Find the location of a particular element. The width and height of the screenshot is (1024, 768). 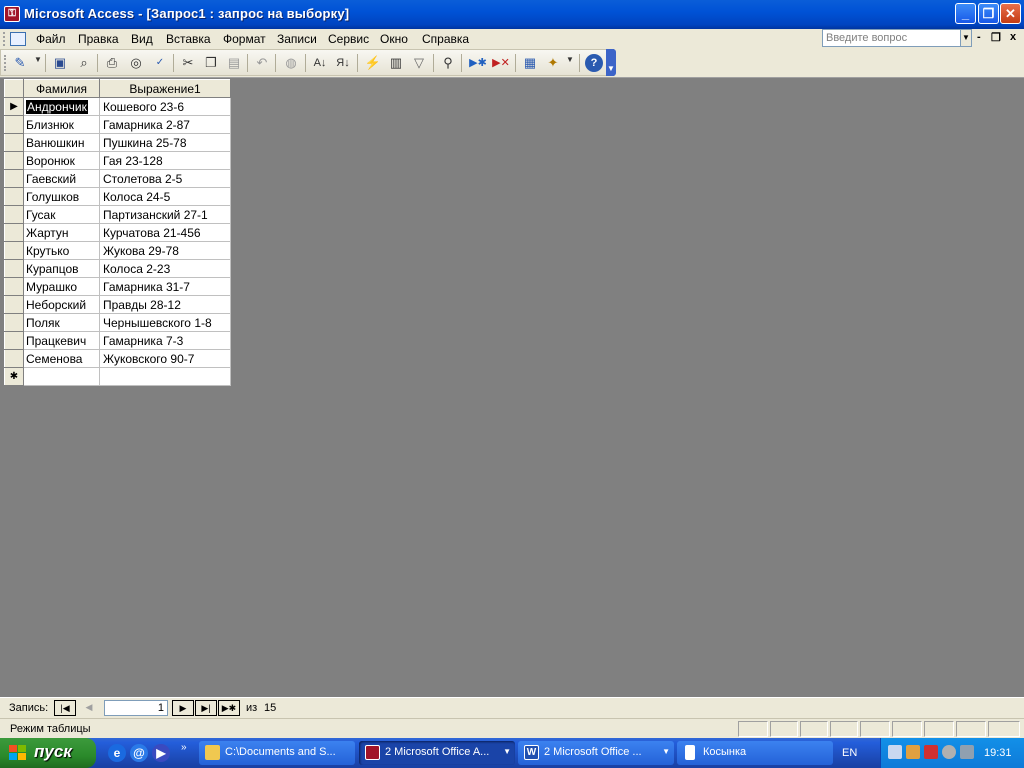

table-row: ▶ Андрончик Кошевого 23-6 is located at coordinates (117, 106).